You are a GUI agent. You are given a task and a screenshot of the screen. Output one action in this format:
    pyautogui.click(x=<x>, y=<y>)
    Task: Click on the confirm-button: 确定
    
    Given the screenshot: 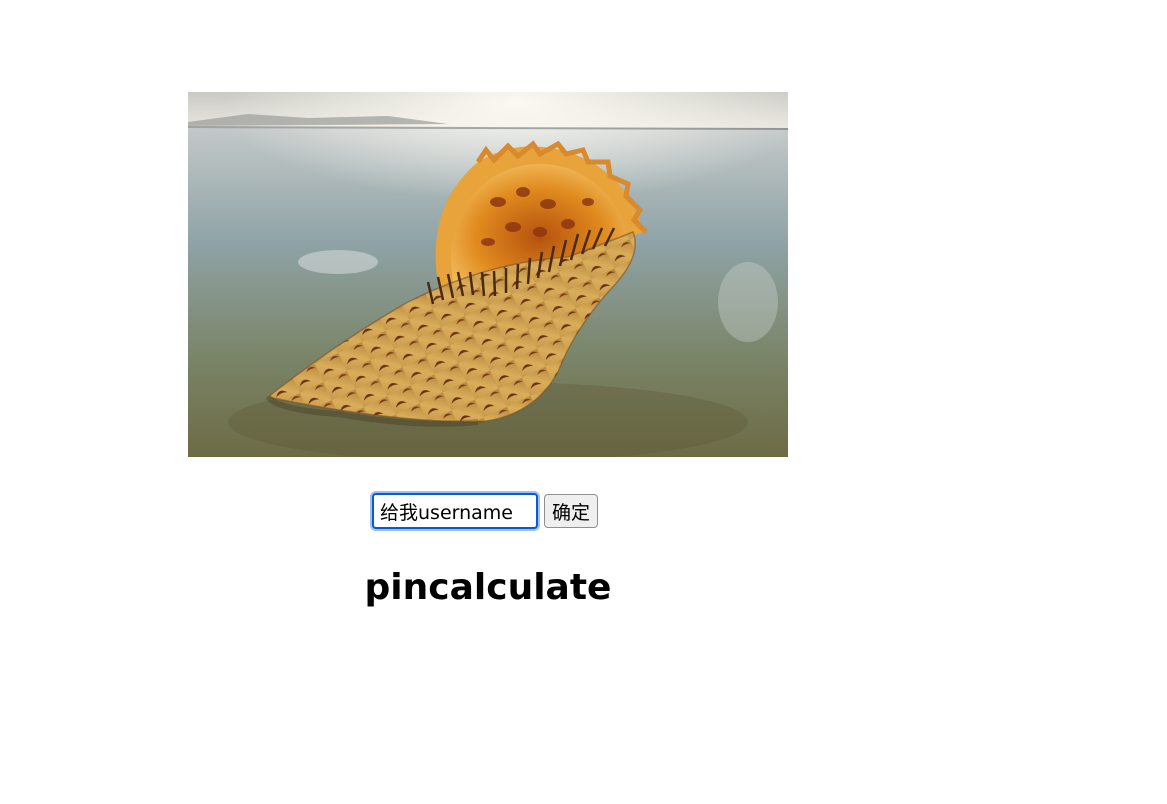 What is the action you would take?
    pyautogui.click(x=571, y=511)
    